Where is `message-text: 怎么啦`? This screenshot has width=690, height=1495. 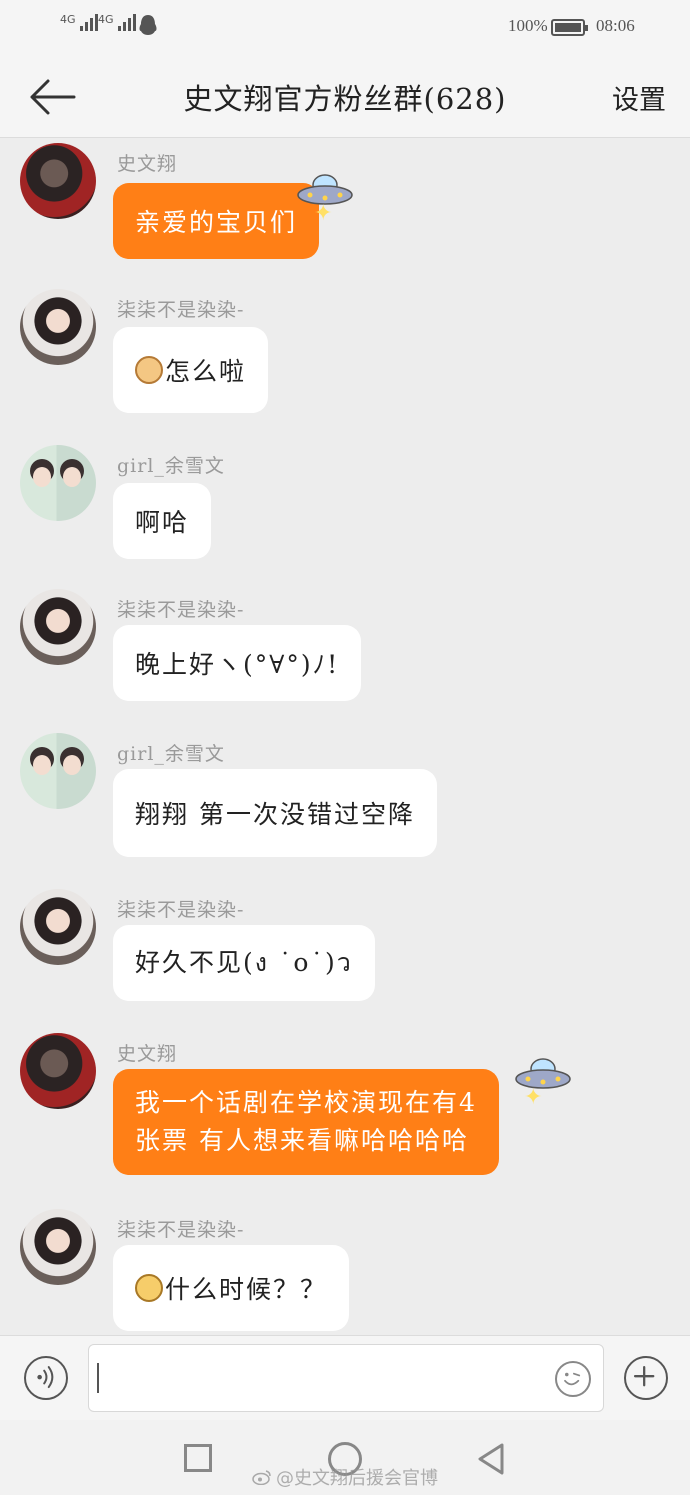
message-text: 怎么啦 is located at coordinates (206, 371).